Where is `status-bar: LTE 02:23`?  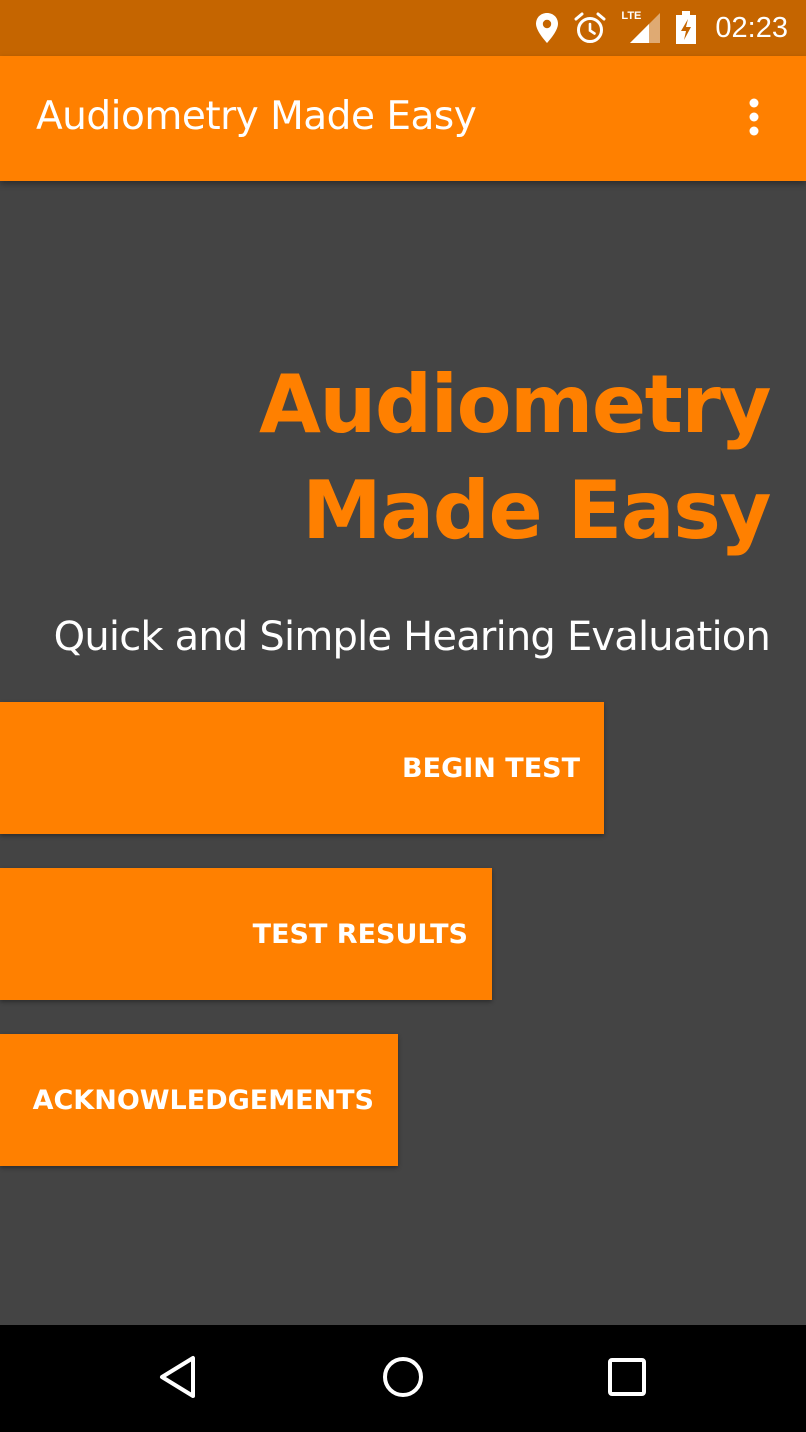 status-bar: LTE 02:23 is located at coordinates (403, 28).